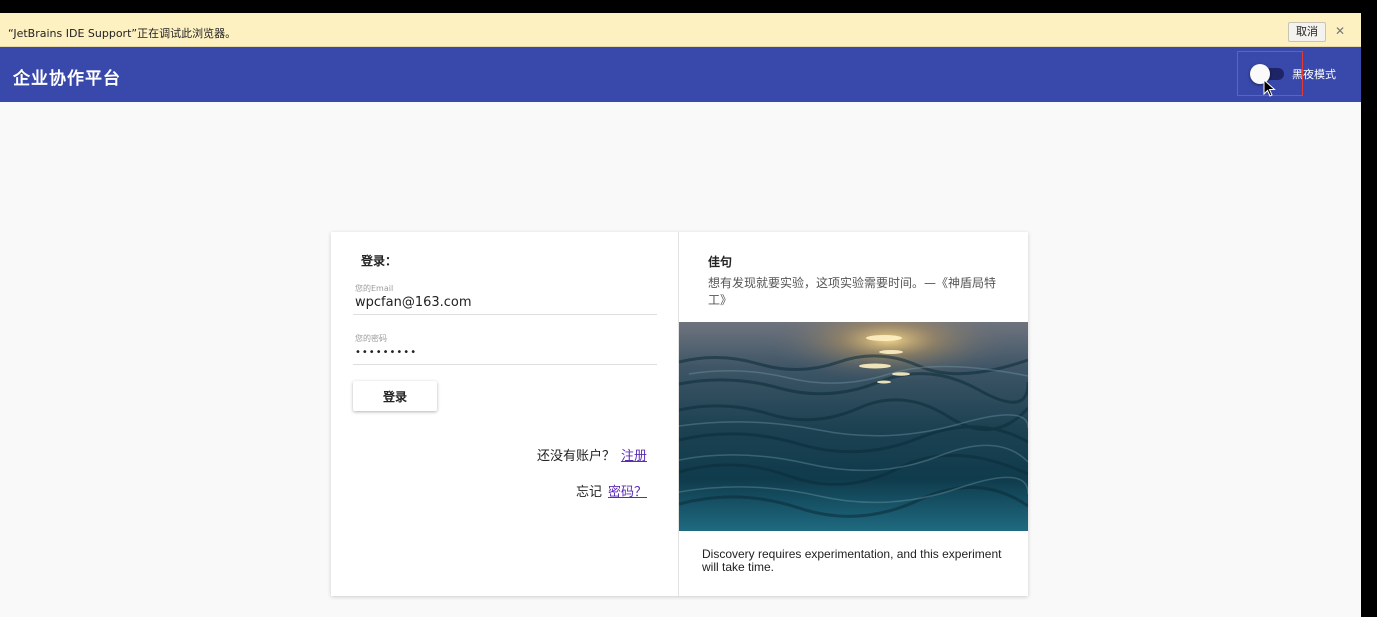  Describe the element at coordinates (67, 79) in the screenshot. I see `app-title: 企业协作平台` at that location.